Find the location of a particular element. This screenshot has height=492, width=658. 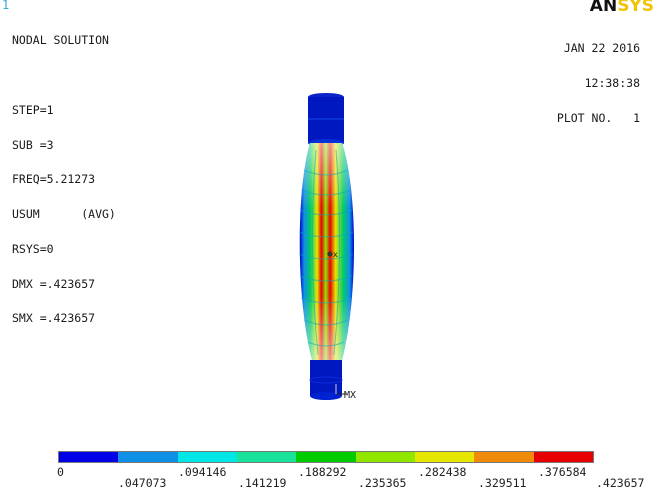

legend-tick: .423657 is located at coordinates (620, 483).